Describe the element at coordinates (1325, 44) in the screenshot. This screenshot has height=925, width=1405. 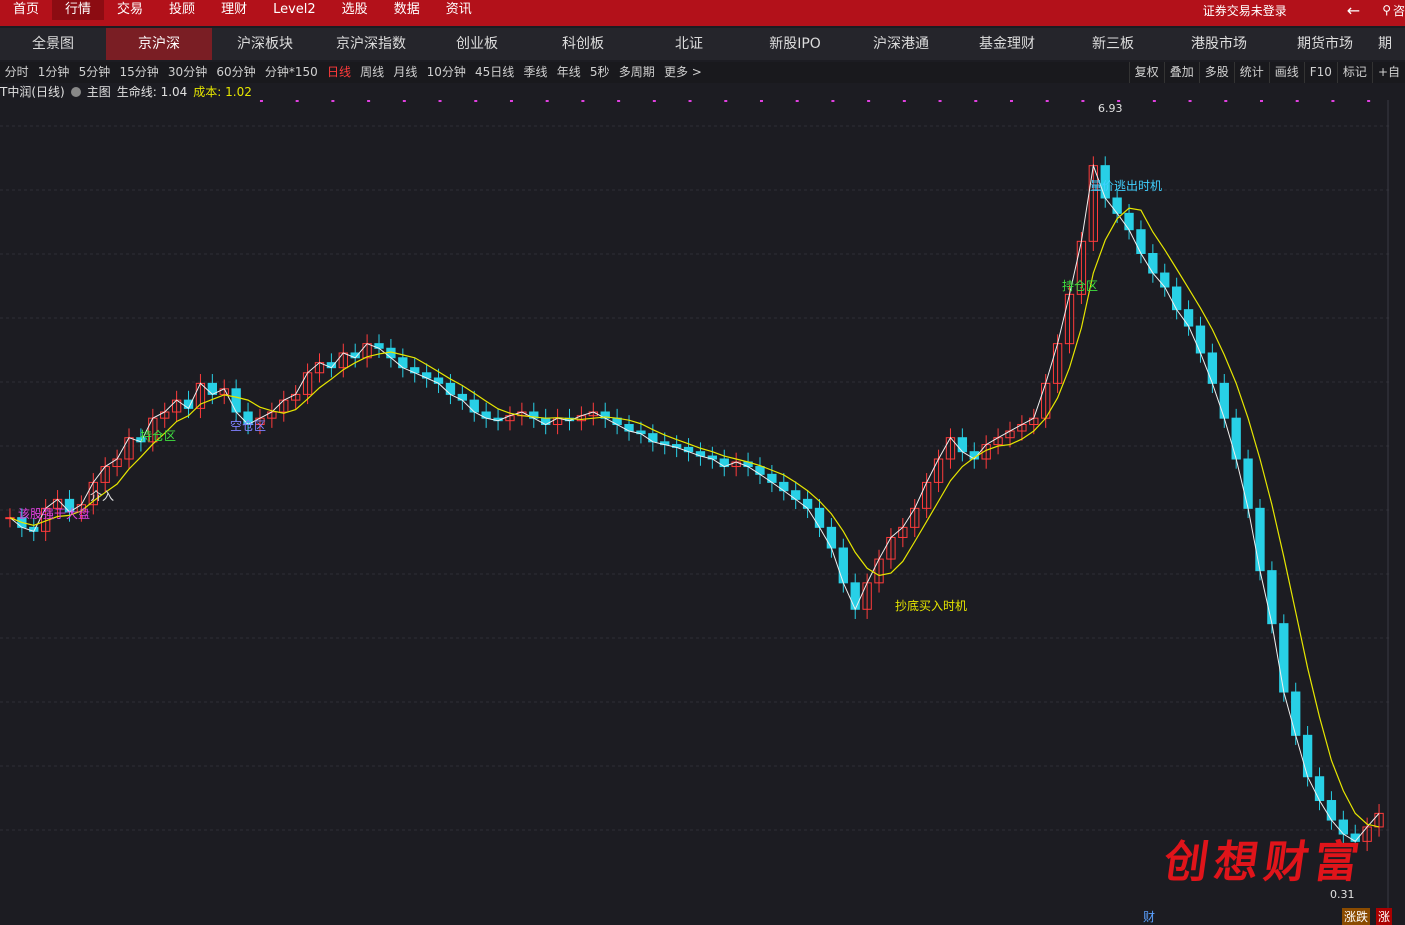
I see `market-tab-12: 期货市场` at that location.